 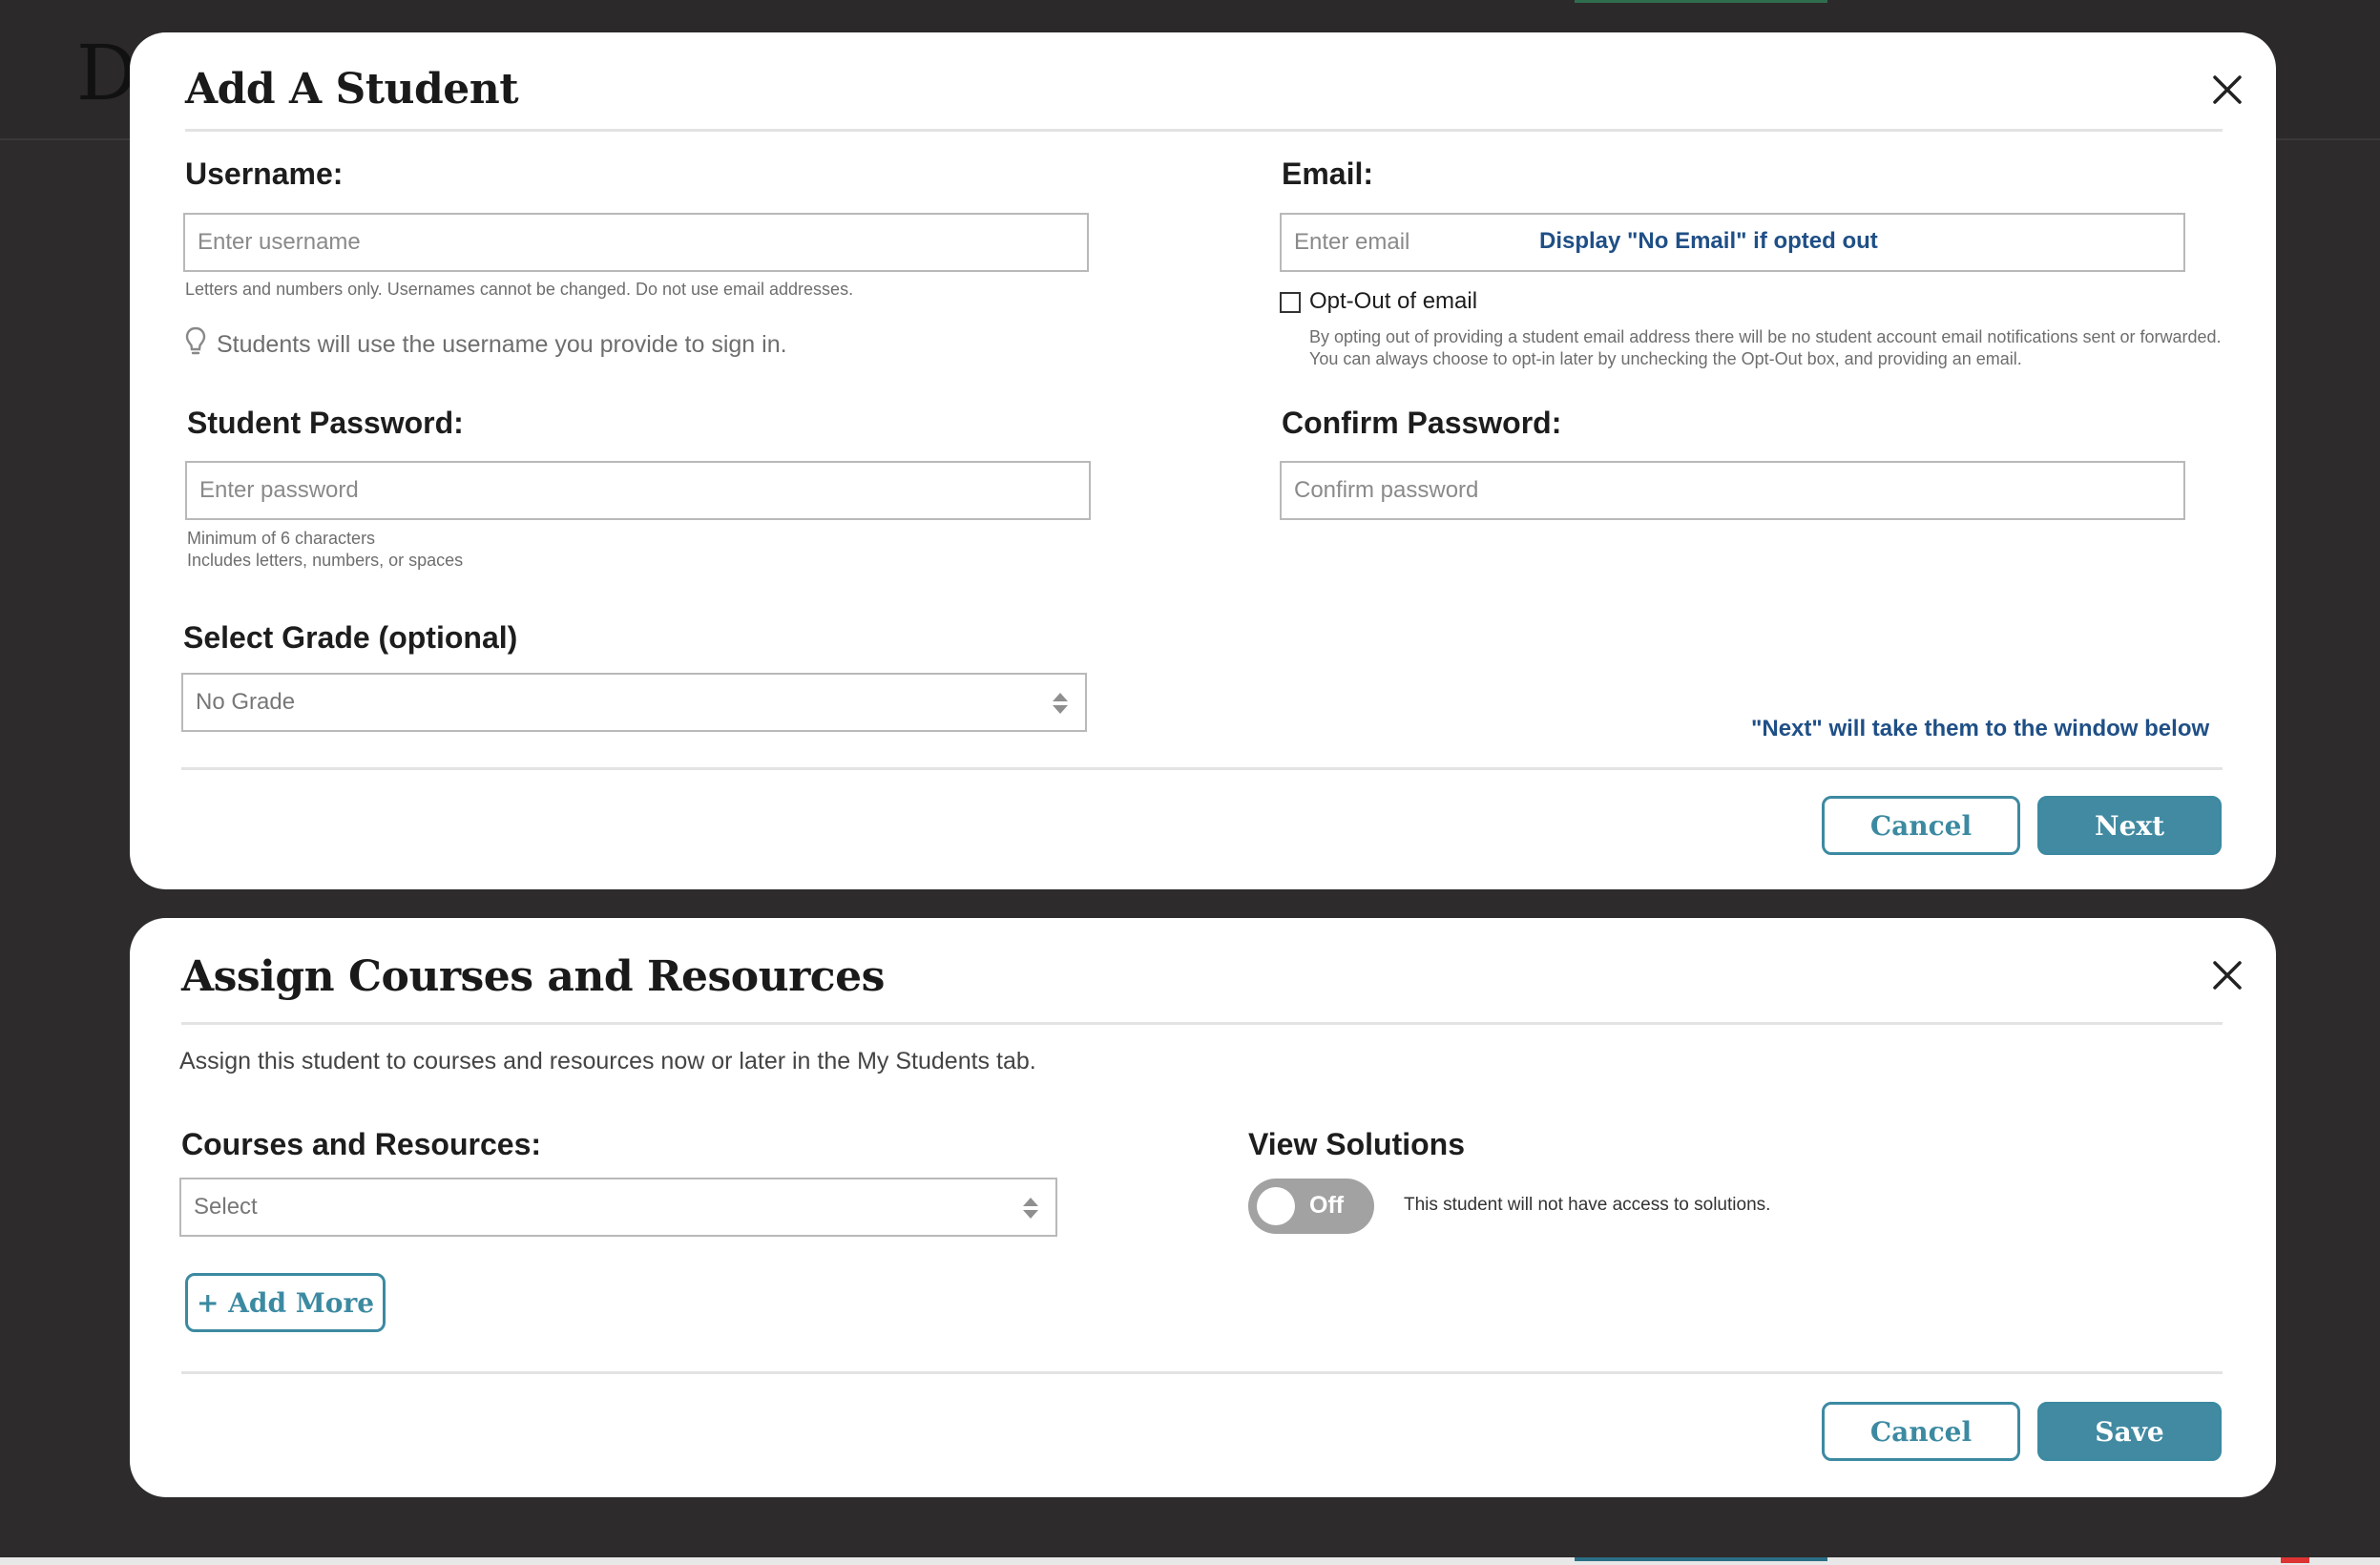 I want to click on no-email-annotation: Display "No Email" if opted out, so click(x=1709, y=241).